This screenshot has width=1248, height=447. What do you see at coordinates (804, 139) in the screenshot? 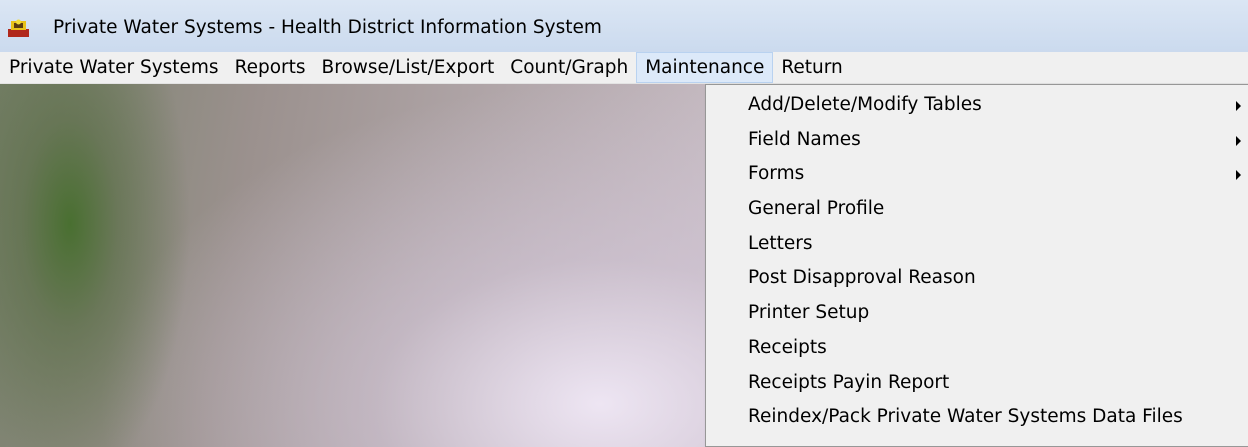
I see `menu-item-label: Field Names` at bounding box center [804, 139].